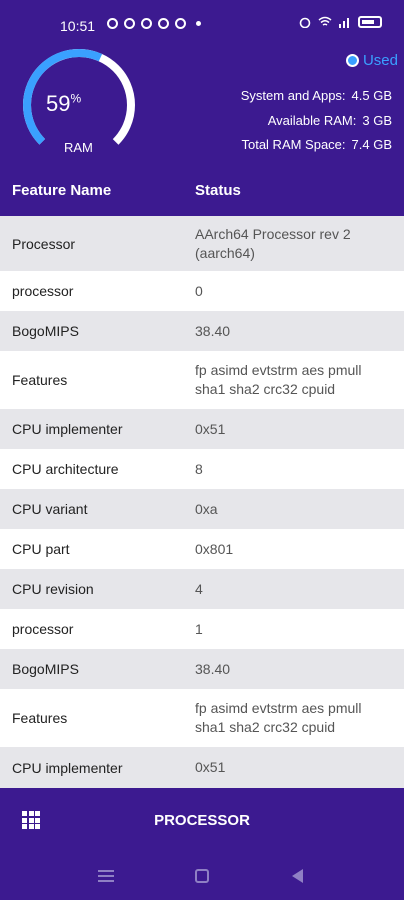 The height and width of the screenshot is (900, 404). What do you see at coordinates (305, 22) in the screenshot?
I see `alarm-icon` at bounding box center [305, 22].